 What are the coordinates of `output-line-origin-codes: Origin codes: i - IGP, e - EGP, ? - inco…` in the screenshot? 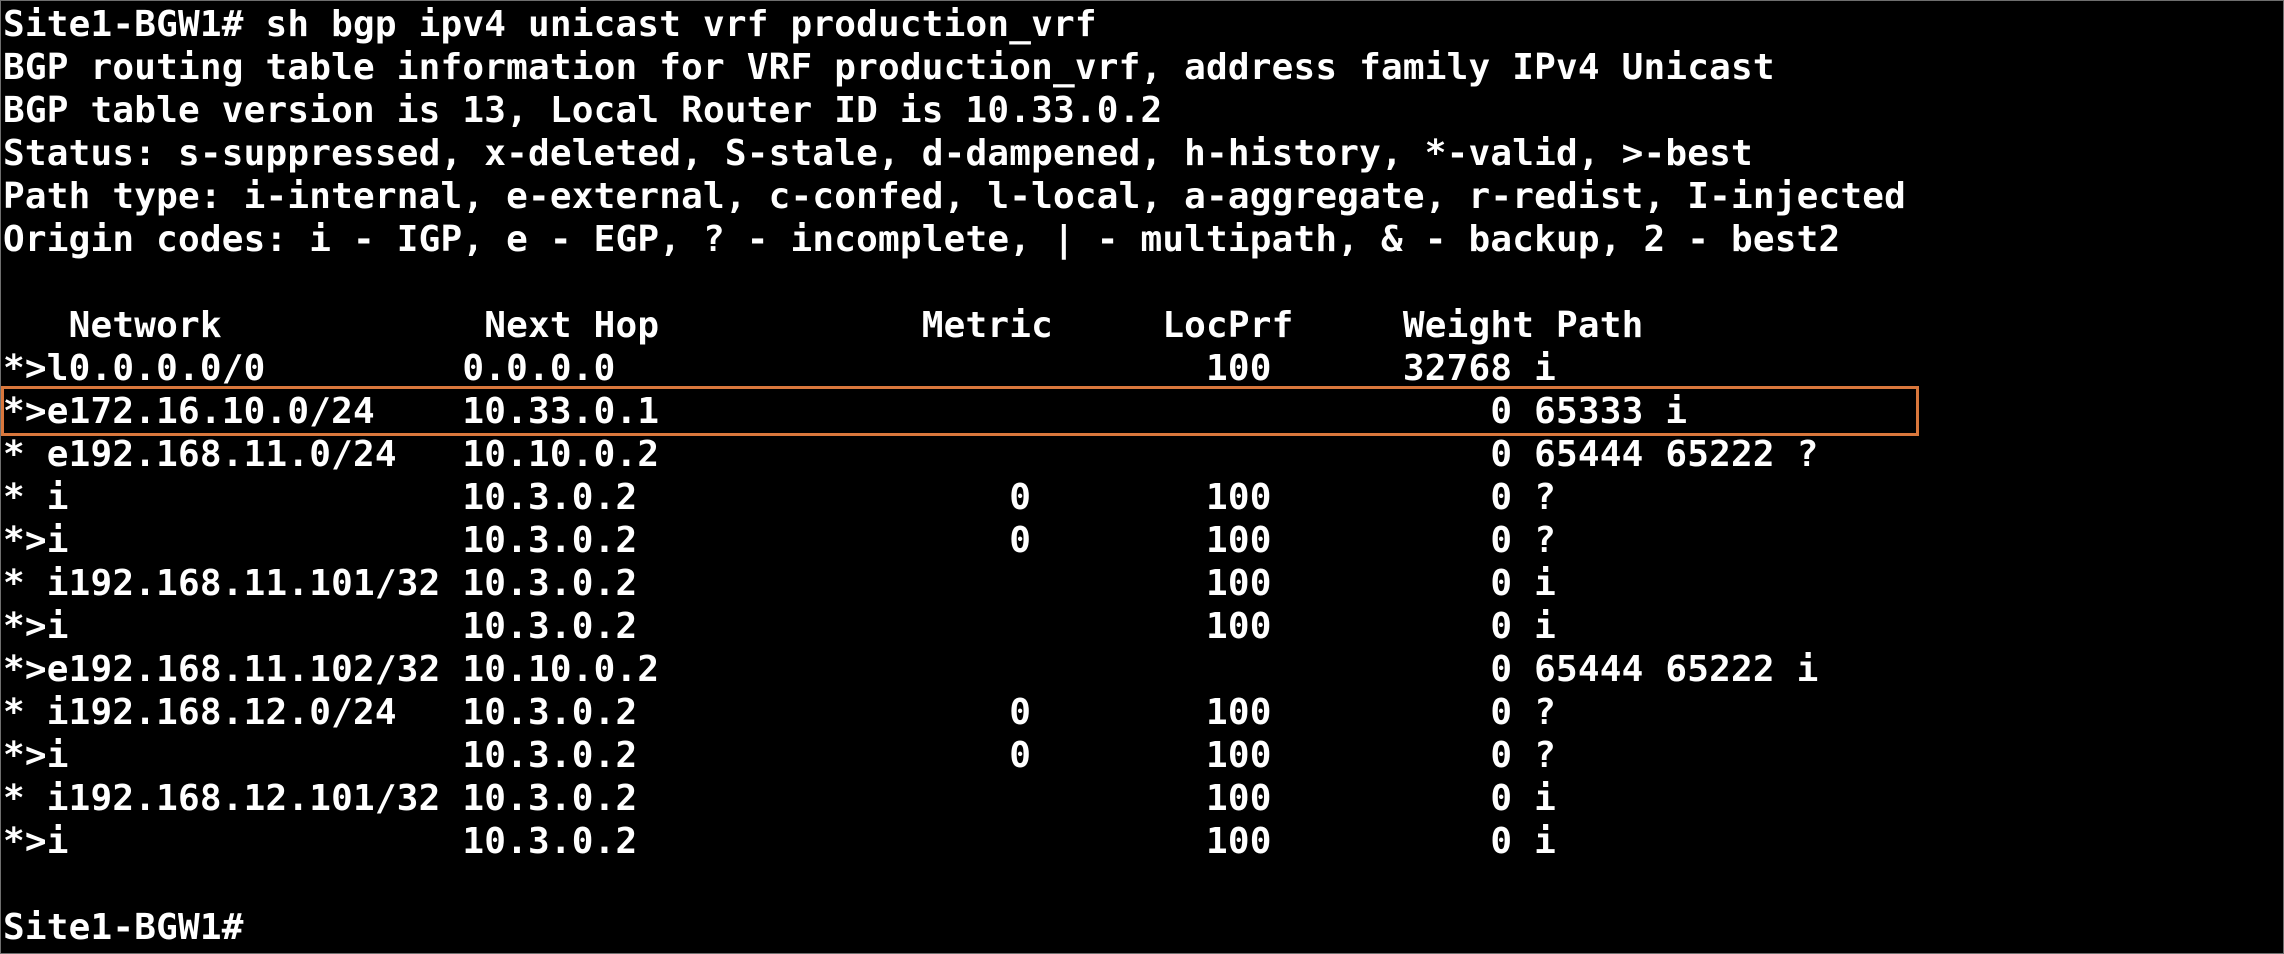 It's located at (922, 239).